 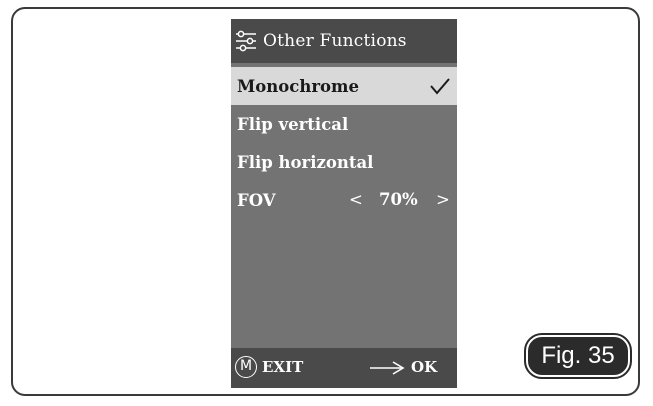 What do you see at coordinates (398, 199) in the screenshot?
I see `fov-value: 70%` at bounding box center [398, 199].